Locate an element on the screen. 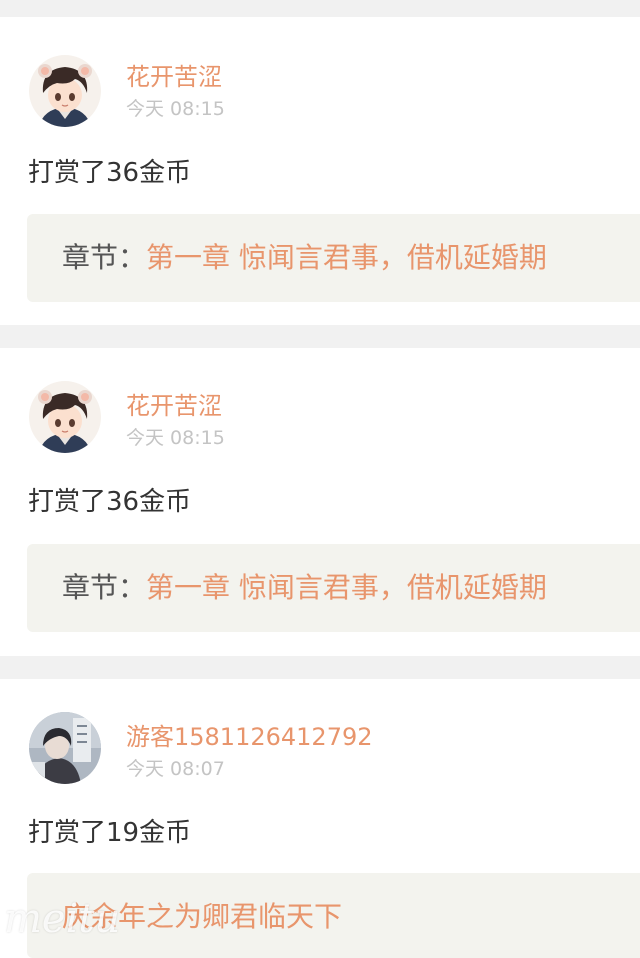 The image size is (640, 958). chapter-label: 庆余年之为卿君临天下 is located at coordinates (202, 917).